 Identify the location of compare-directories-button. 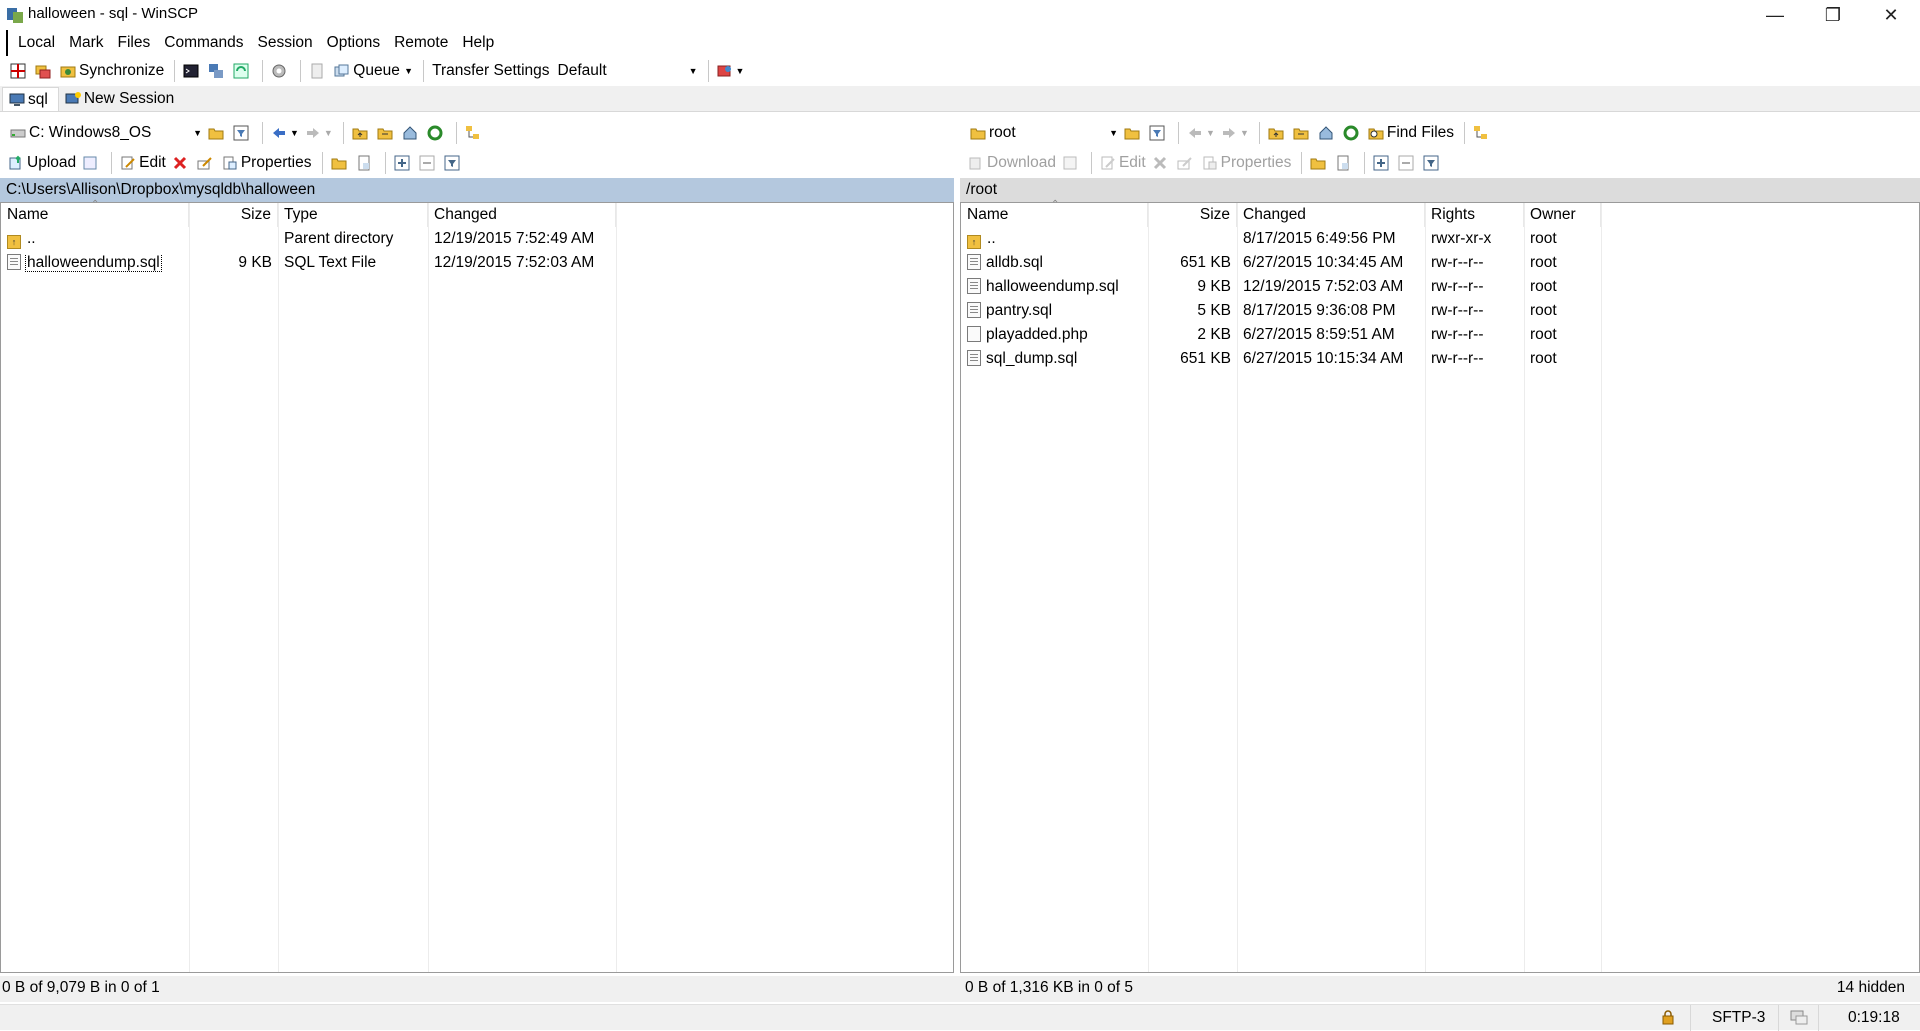
(19, 71).